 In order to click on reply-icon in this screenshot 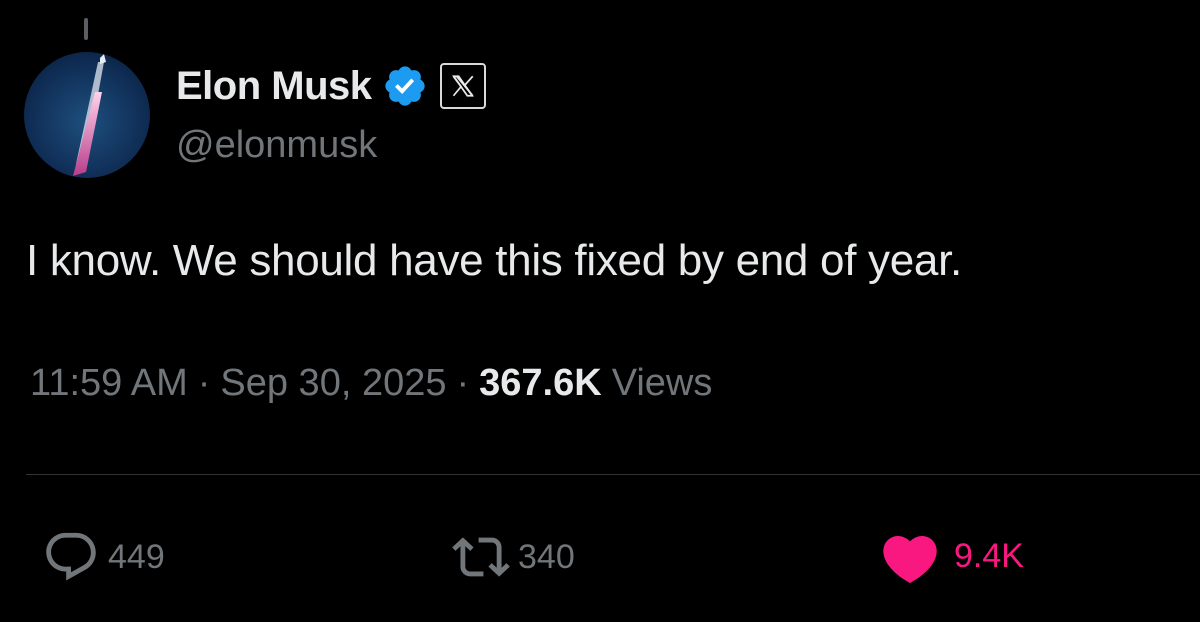, I will do `click(71, 556)`.